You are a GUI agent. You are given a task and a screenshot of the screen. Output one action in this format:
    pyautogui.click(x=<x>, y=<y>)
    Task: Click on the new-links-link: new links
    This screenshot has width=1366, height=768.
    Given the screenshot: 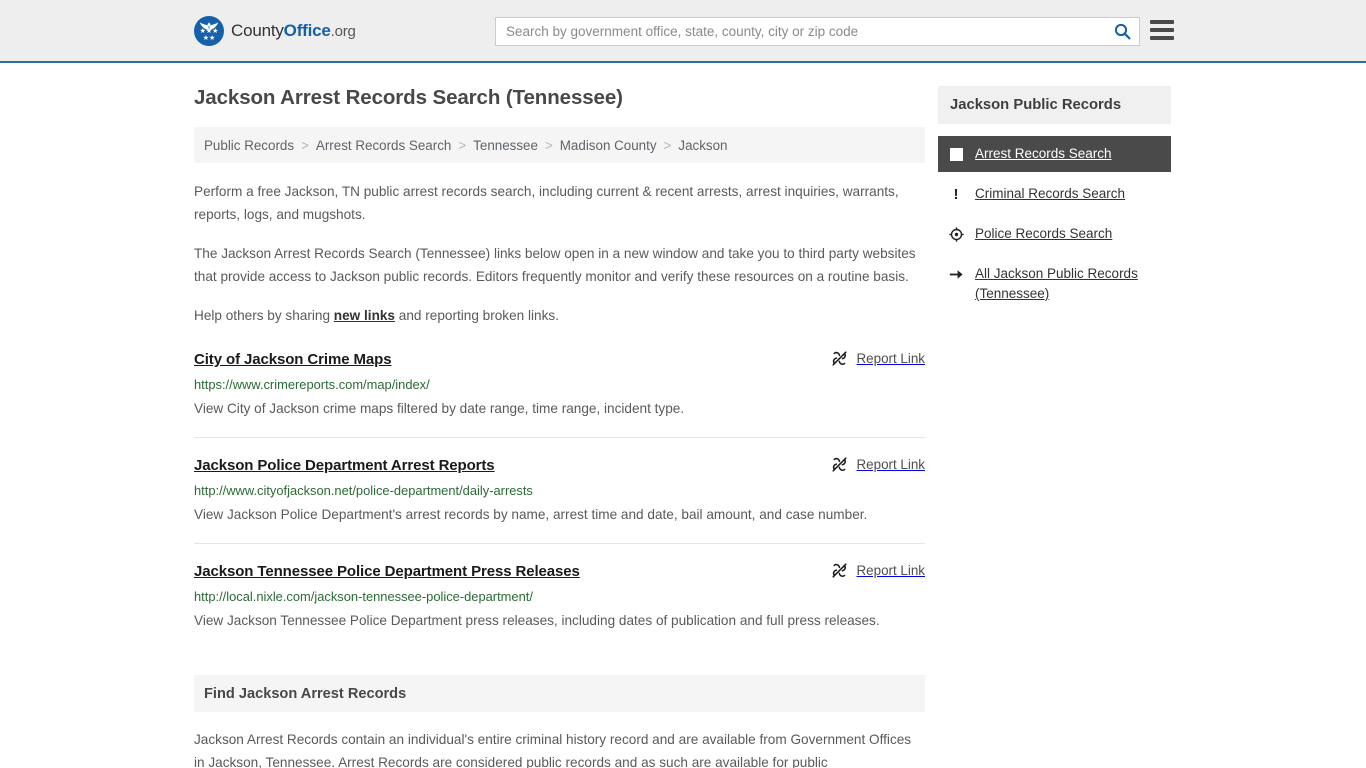 What is the action you would take?
    pyautogui.click(x=364, y=315)
    